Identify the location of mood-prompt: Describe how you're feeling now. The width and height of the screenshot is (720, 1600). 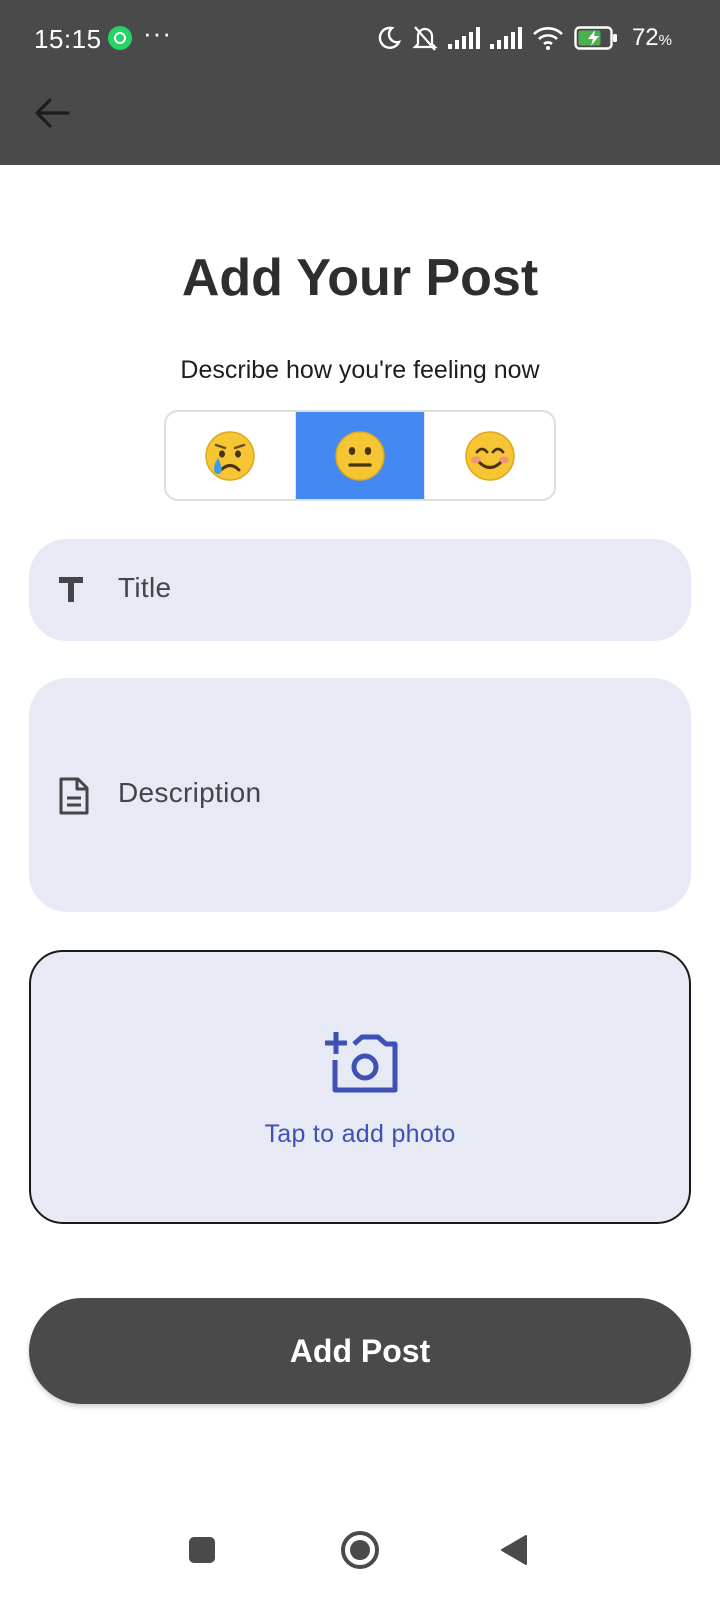
(360, 370).